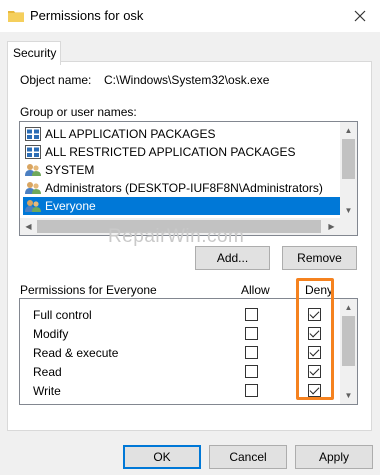 This screenshot has height=475, width=380. I want to click on object-name-label: Object name:, so click(56, 80).